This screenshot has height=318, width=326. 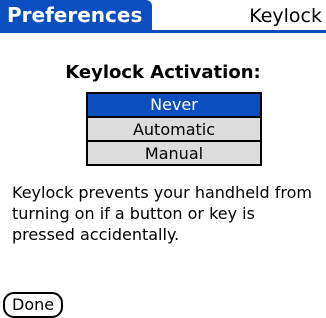 What do you see at coordinates (76, 15) in the screenshot?
I see `app-title: Preferences` at bounding box center [76, 15].